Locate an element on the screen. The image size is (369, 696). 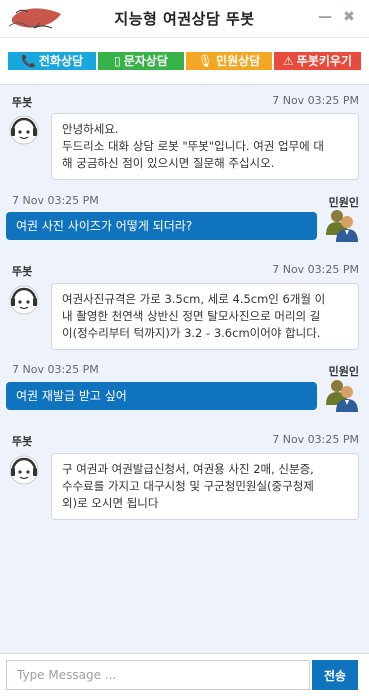
message-line: 구 여권과 여권발급신청서, 여권용 사진 2매, 신분증, is located at coordinates (188, 469).